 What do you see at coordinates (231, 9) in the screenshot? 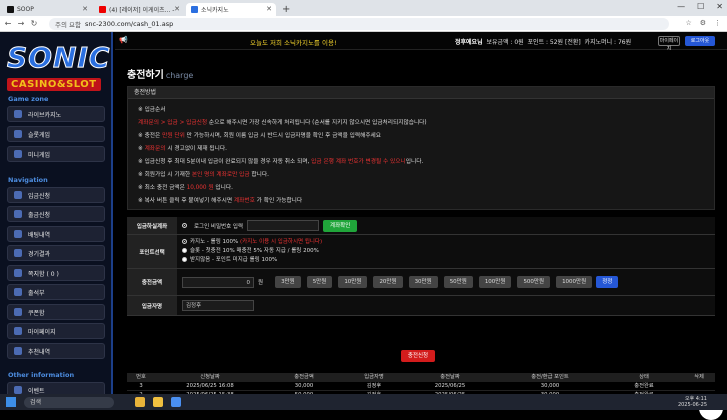
I see `browser-tab-3: 소닉카지노 ✕` at bounding box center [231, 9].